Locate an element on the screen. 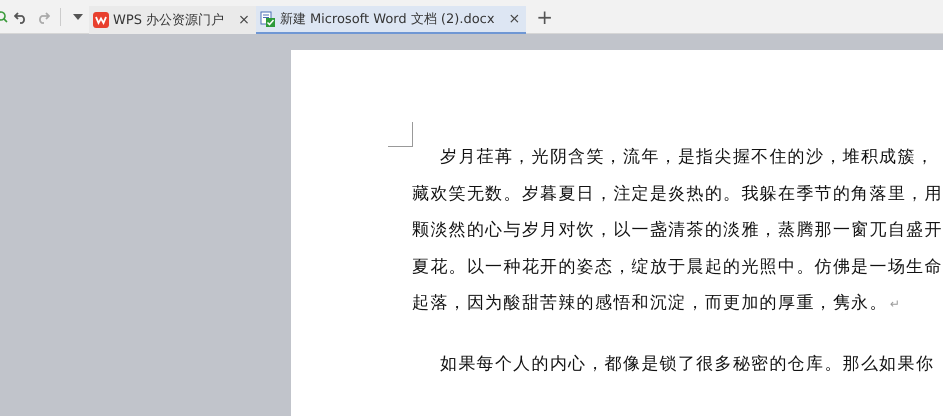  paragraph-mark: ↵ is located at coordinates (896, 304).